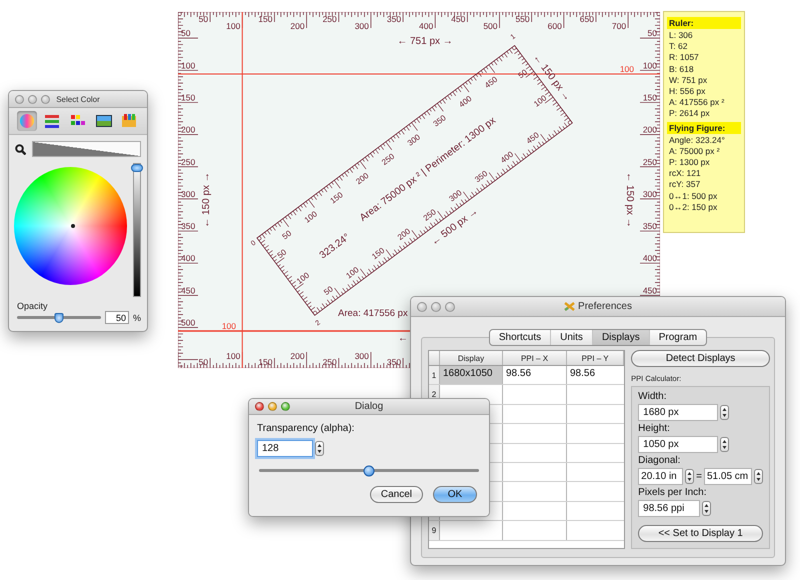 The width and height of the screenshot is (800, 580). I want to click on row-header: 9, so click(434, 530).